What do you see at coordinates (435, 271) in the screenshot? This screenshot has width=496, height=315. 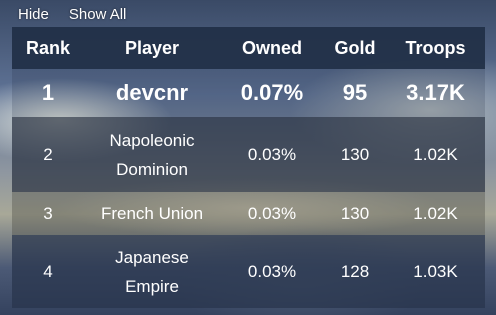 I see `troops-cell: 1.03K` at bounding box center [435, 271].